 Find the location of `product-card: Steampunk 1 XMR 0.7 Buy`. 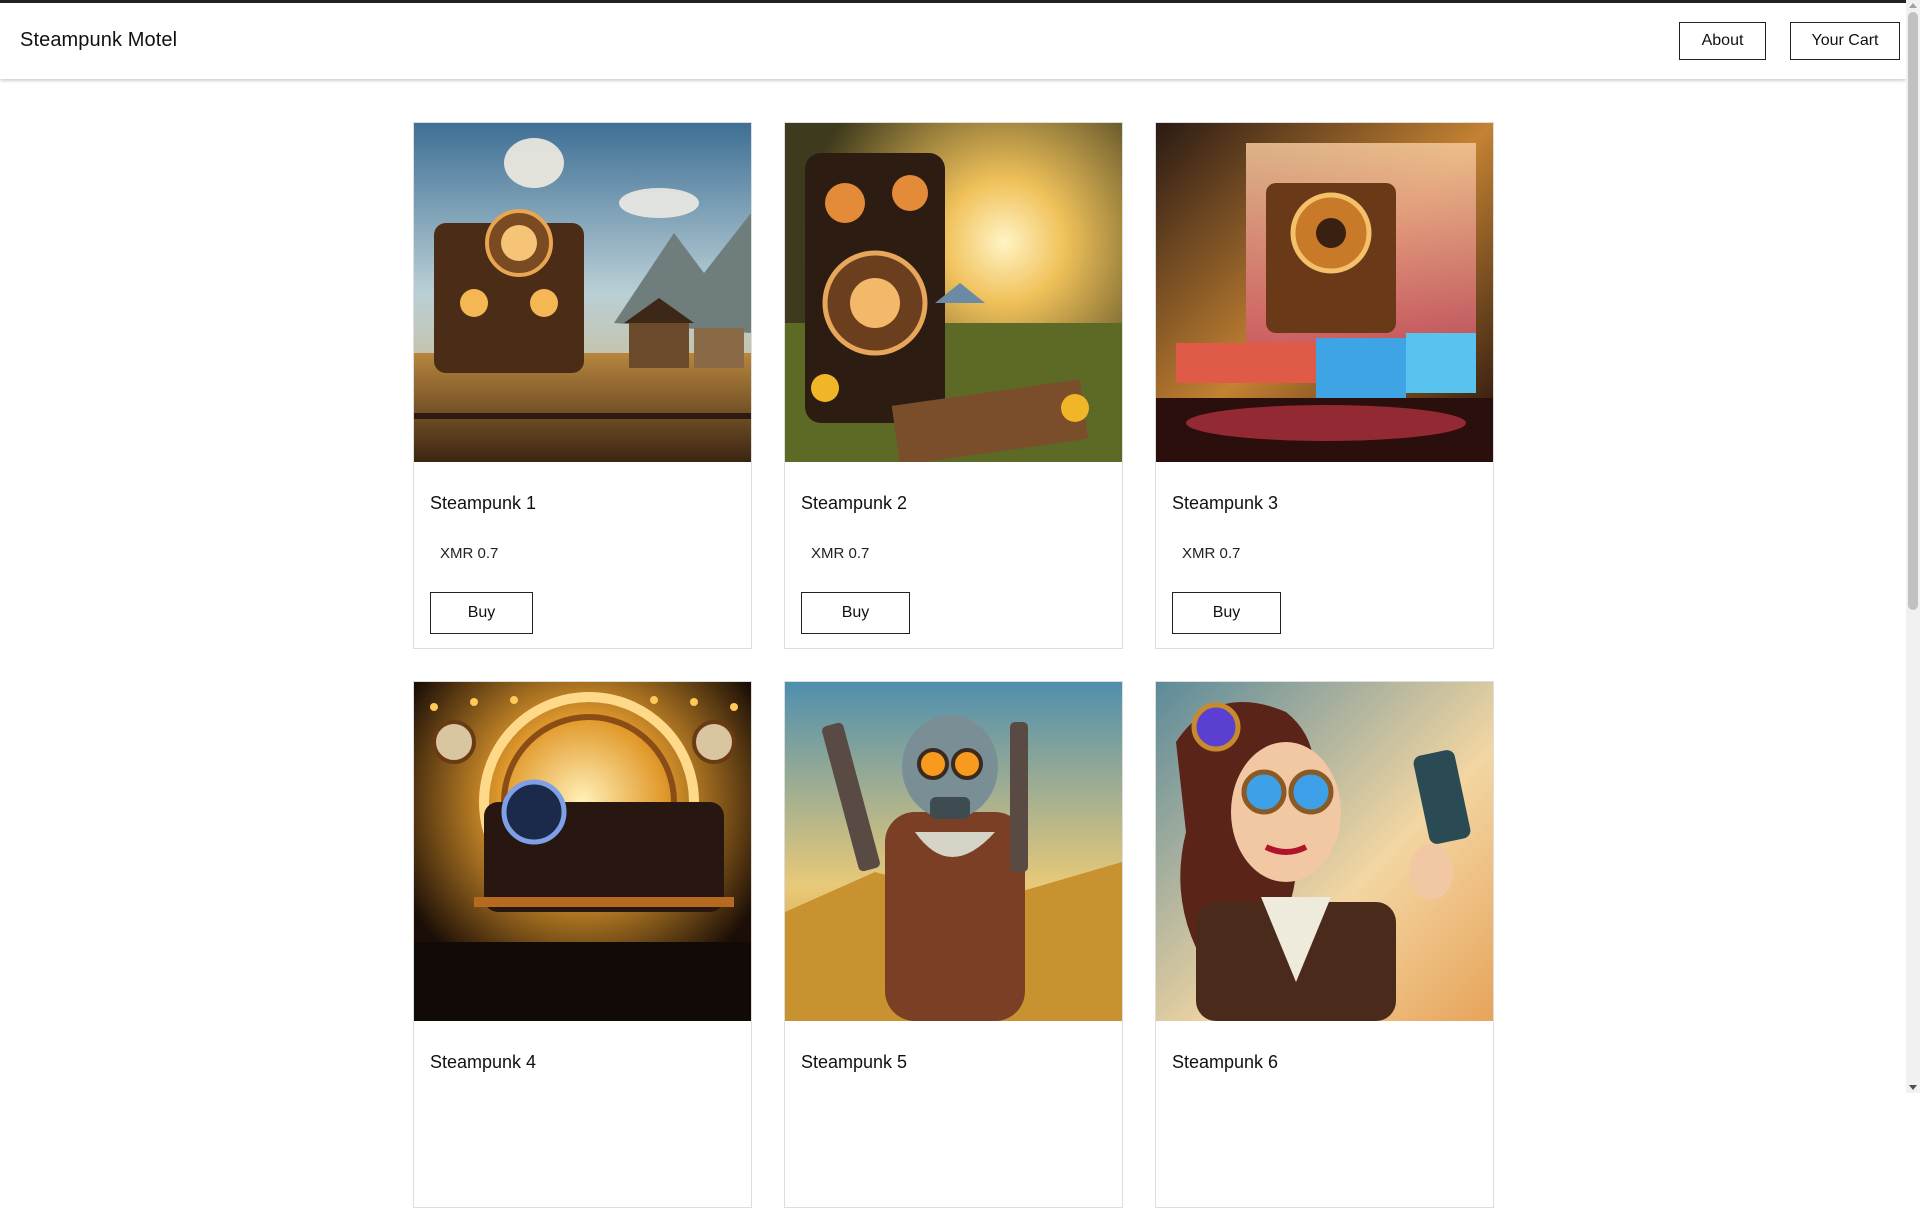

product-card: Steampunk 1 XMR 0.7 Buy is located at coordinates (582, 385).